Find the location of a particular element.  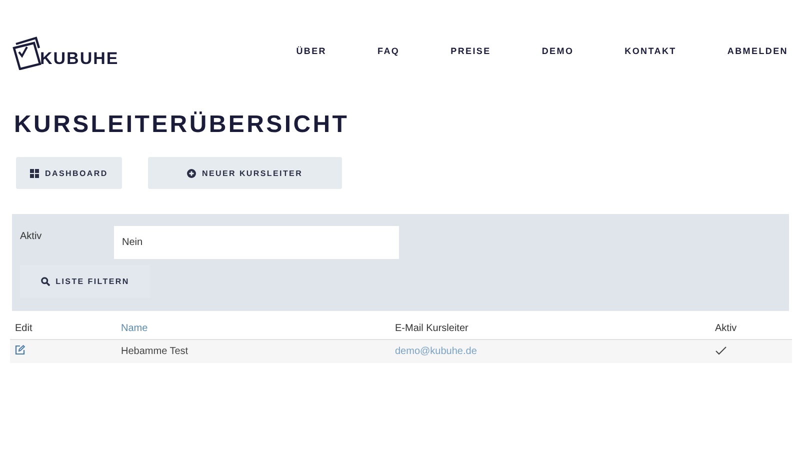

select-field: Nein is located at coordinates (256, 242).